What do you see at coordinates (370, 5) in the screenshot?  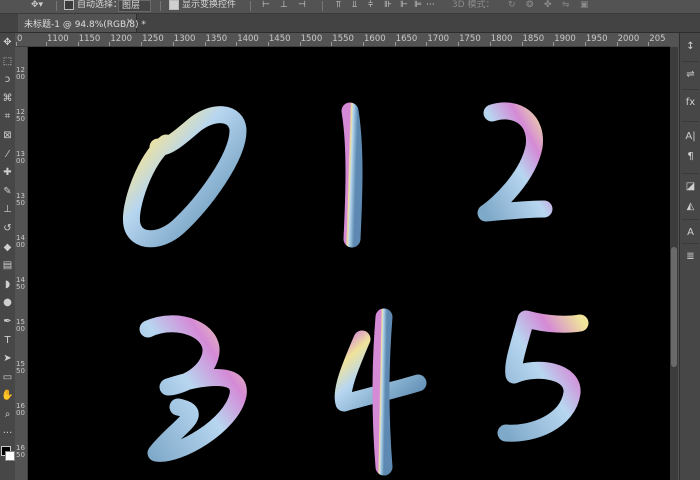 I see `distribute-bottom-icon: ⫩` at bounding box center [370, 5].